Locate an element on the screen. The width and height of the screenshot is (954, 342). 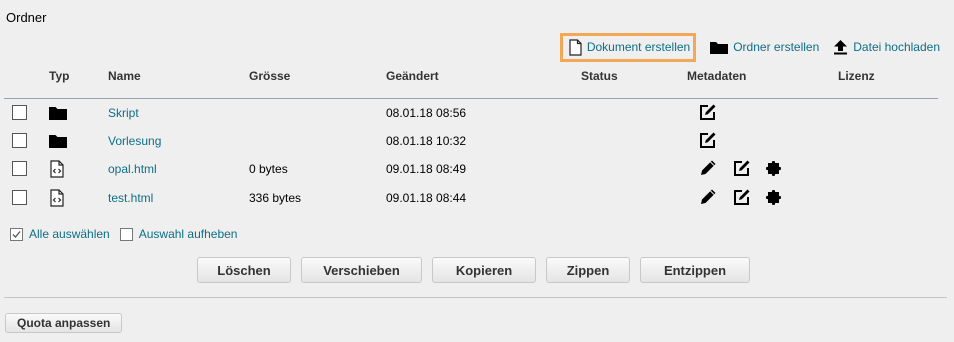
col-metadata: Metadaten is located at coordinates (717, 76).